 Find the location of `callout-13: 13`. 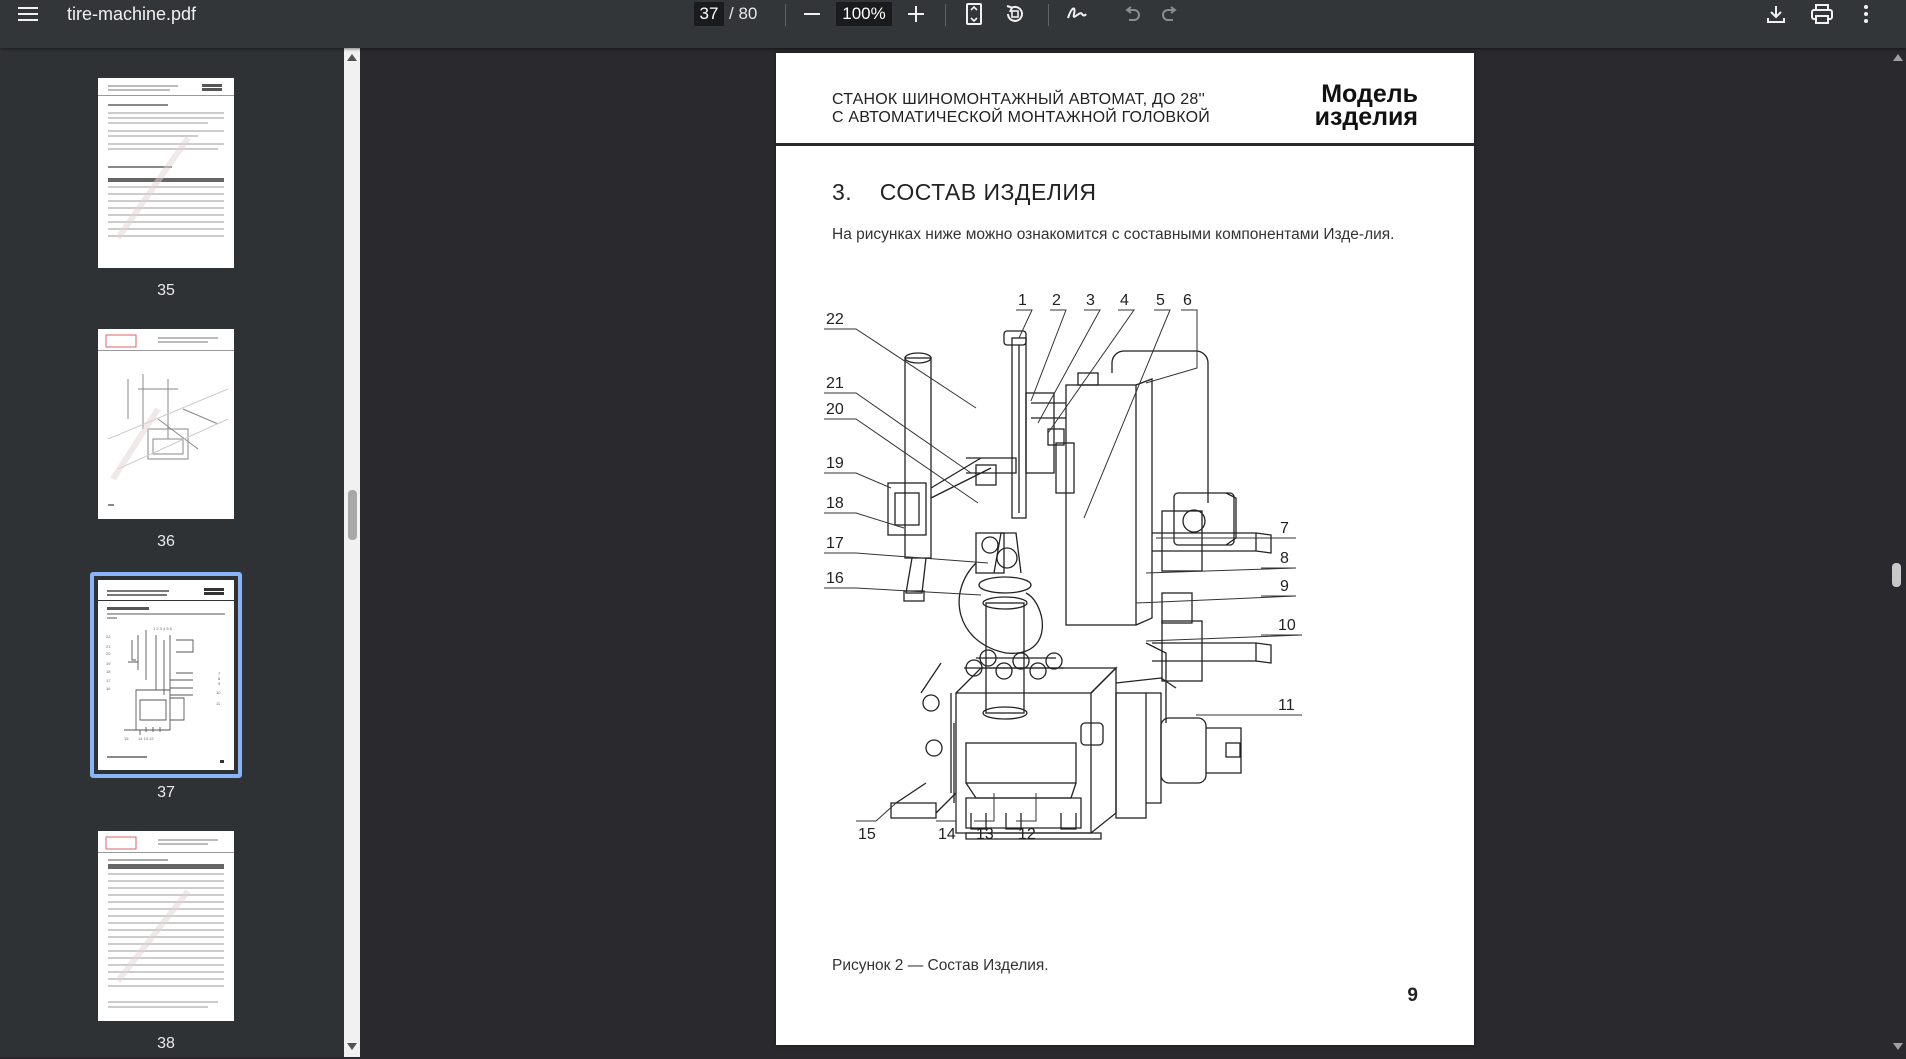

callout-13: 13 is located at coordinates (985, 834).